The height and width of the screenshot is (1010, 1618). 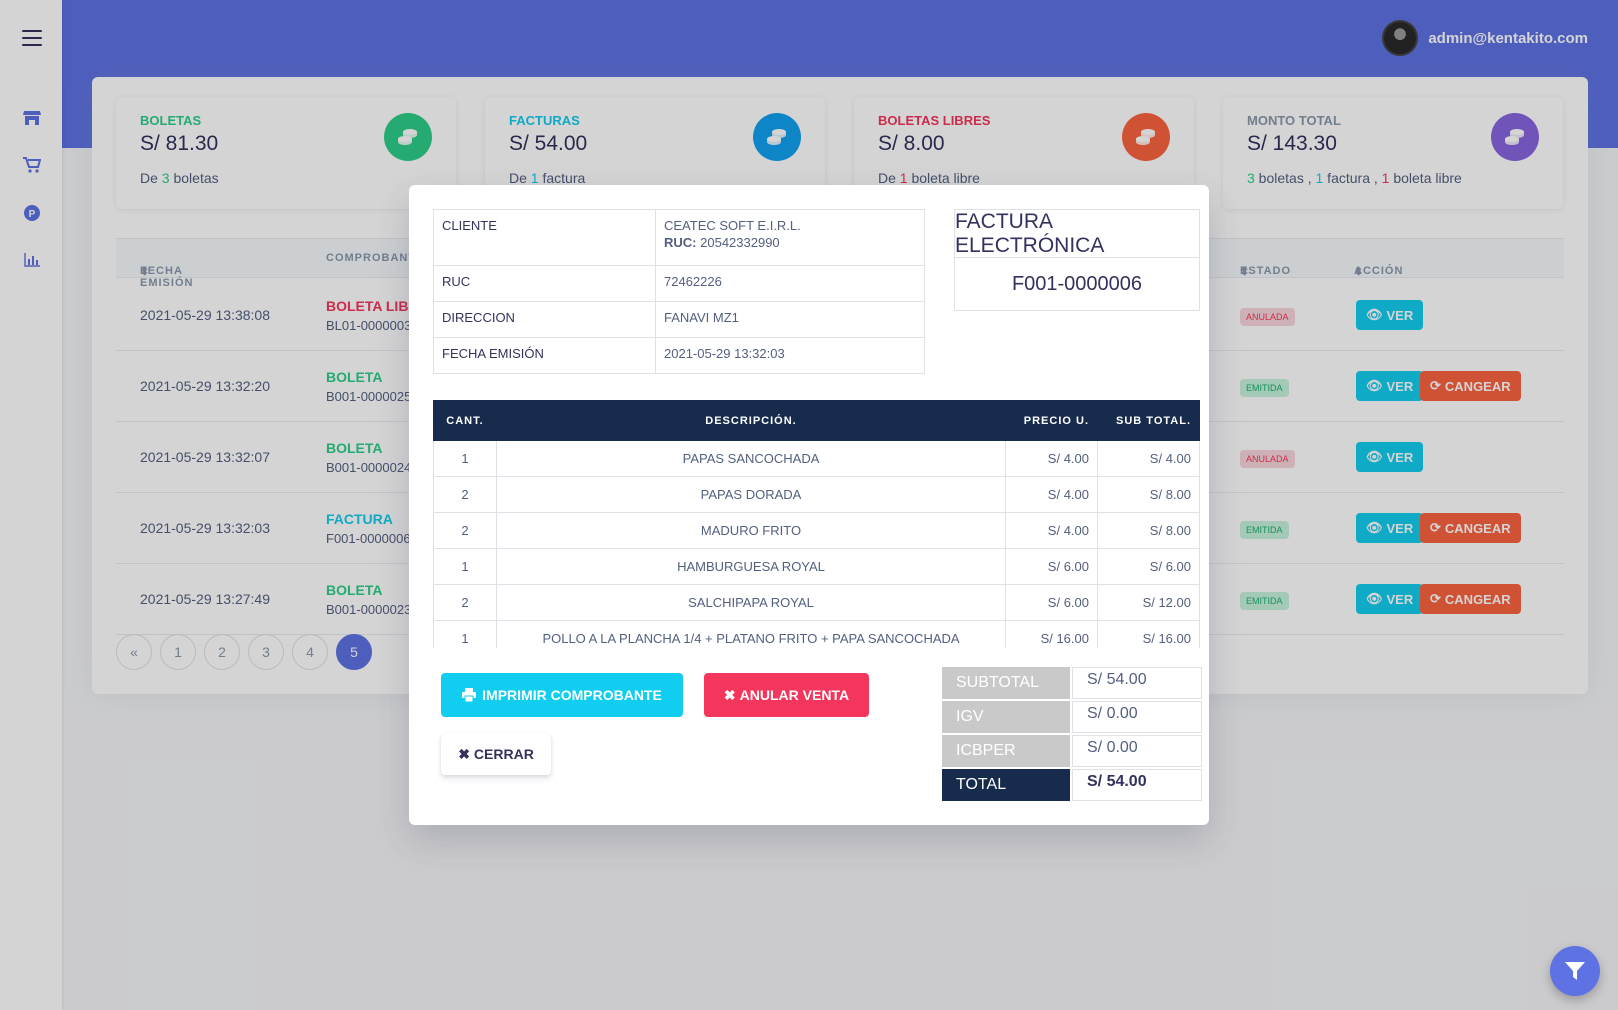 What do you see at coordinates (1051, 634) in the screenshot?
I see `item-unit-price: S/ 16.00` at bounding box center [1051, 634].